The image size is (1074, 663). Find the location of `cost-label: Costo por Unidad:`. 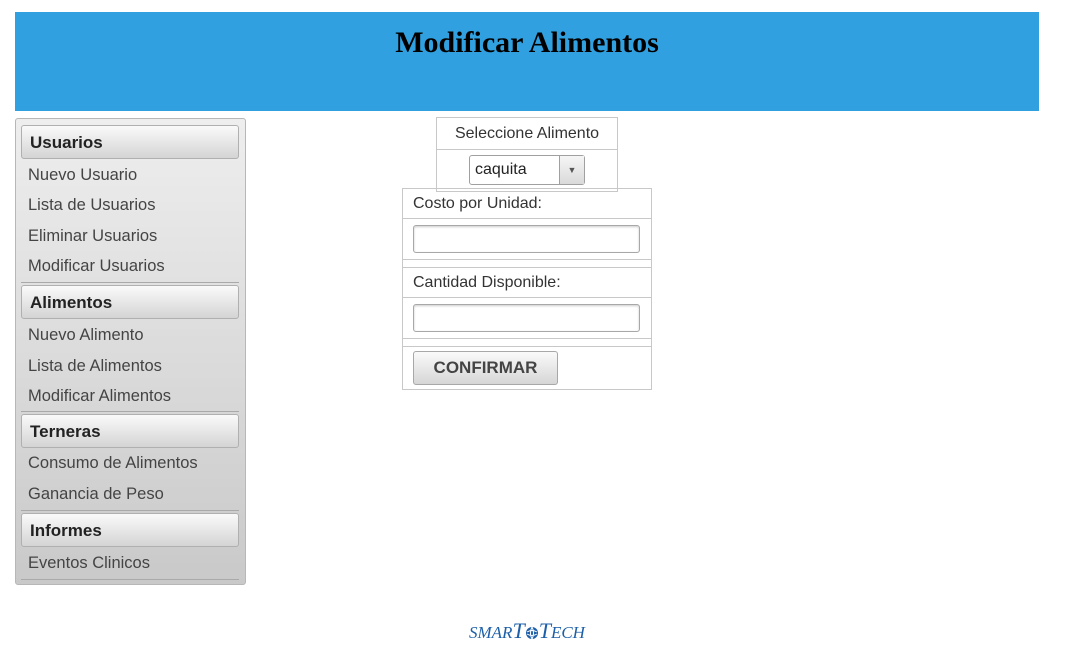

cost-label: Costo por Unidad: is located at coordinates (527, 203).